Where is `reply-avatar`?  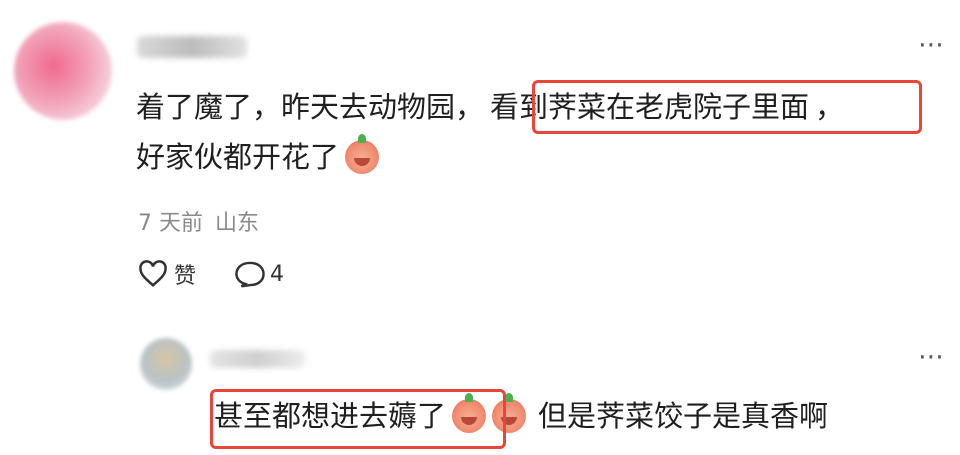 reply-avatar is located at coordinates (166, 364).